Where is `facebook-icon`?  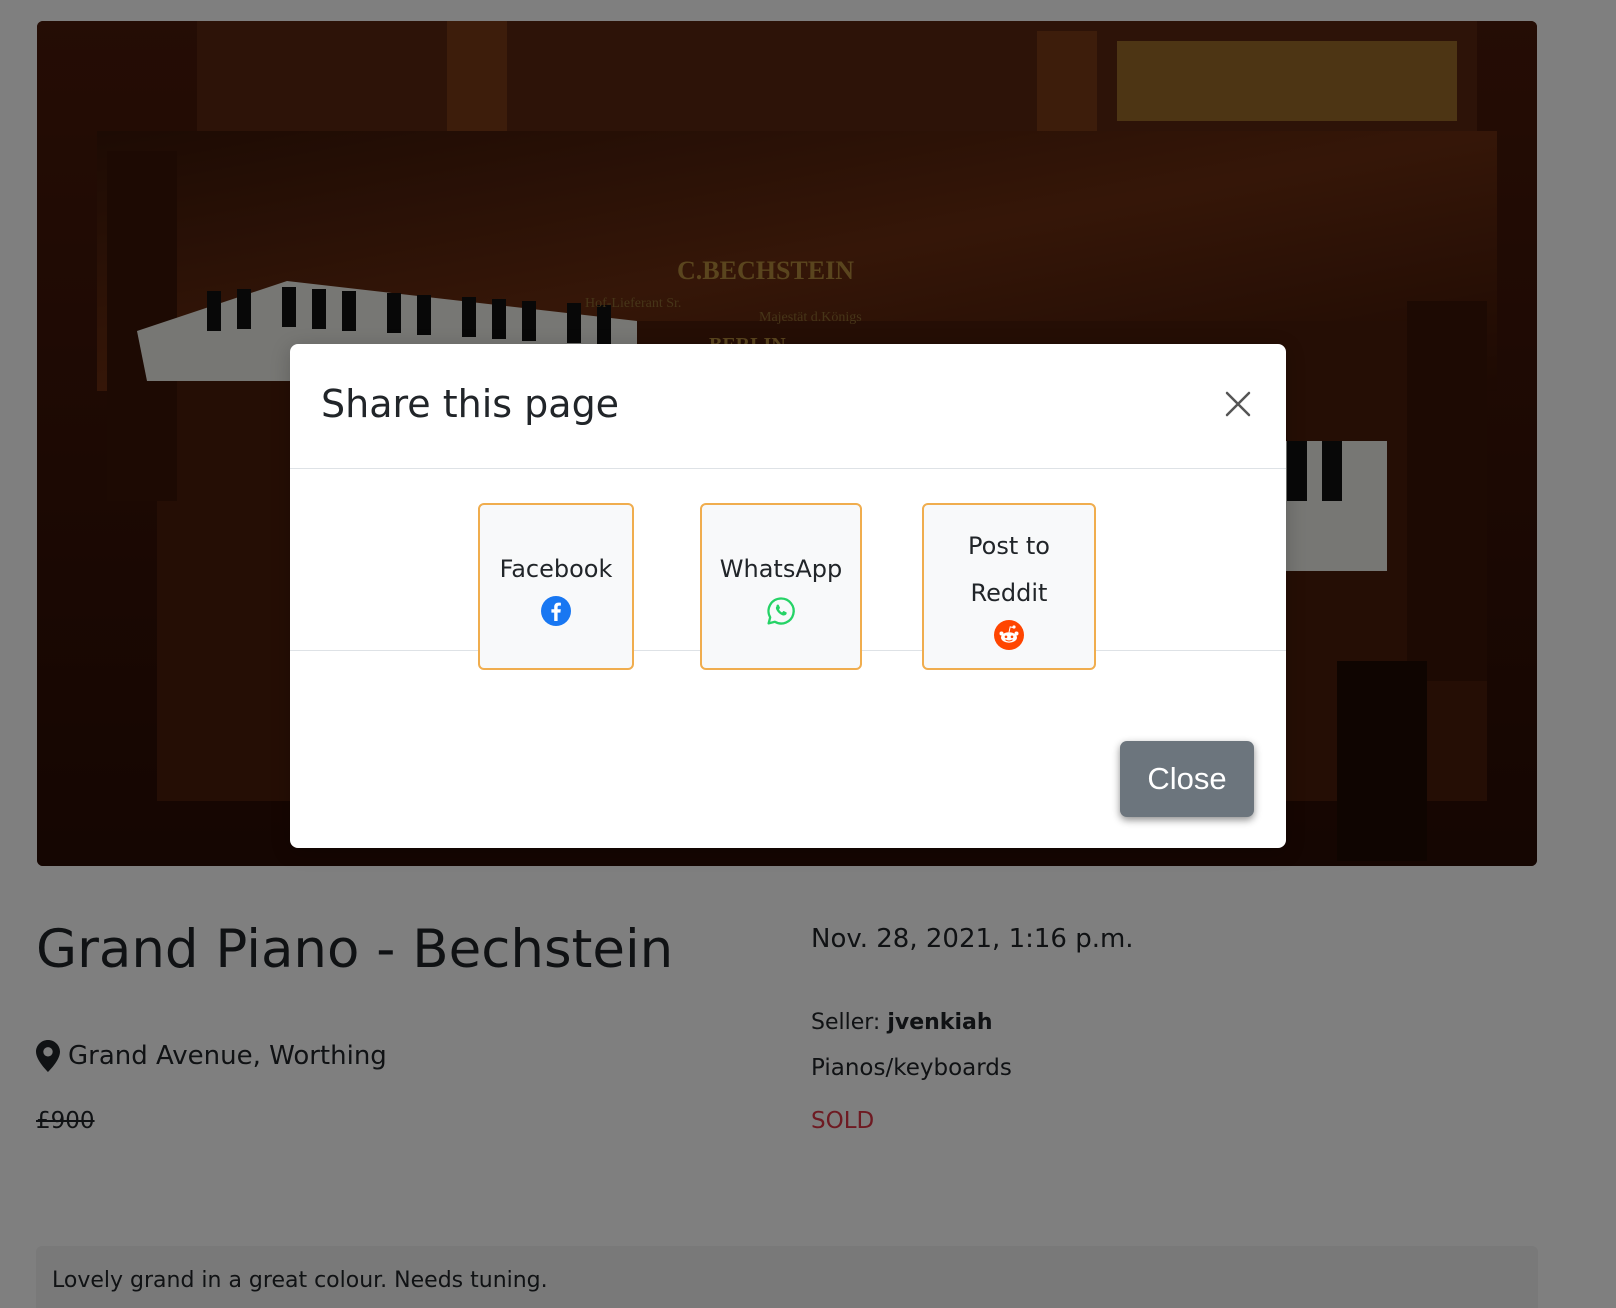
facebook-icon is located at coordinates (556, 611).